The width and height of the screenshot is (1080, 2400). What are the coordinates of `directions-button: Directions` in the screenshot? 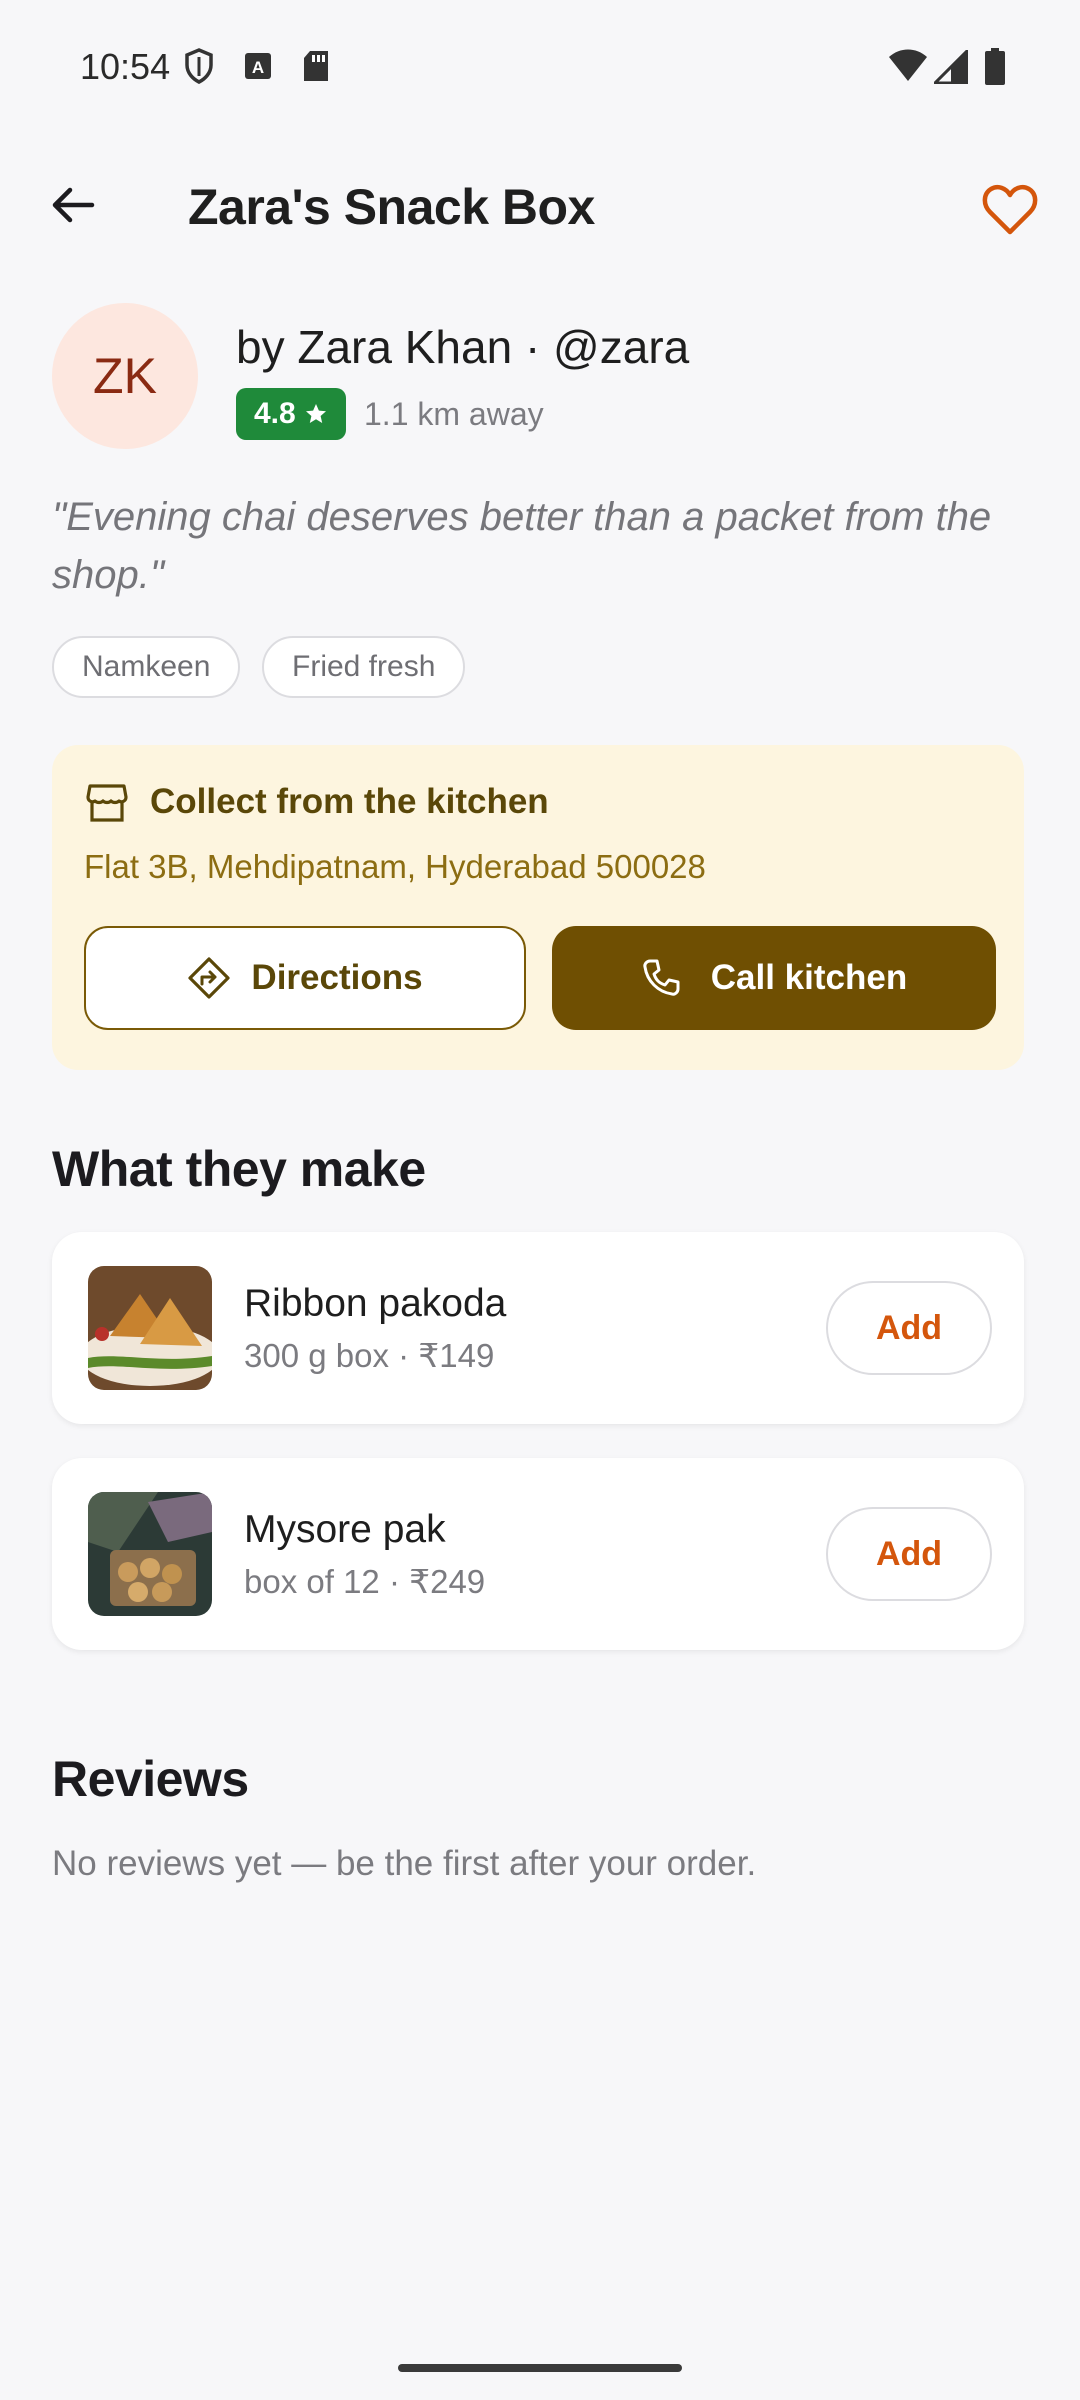 It's located at (305, 978).